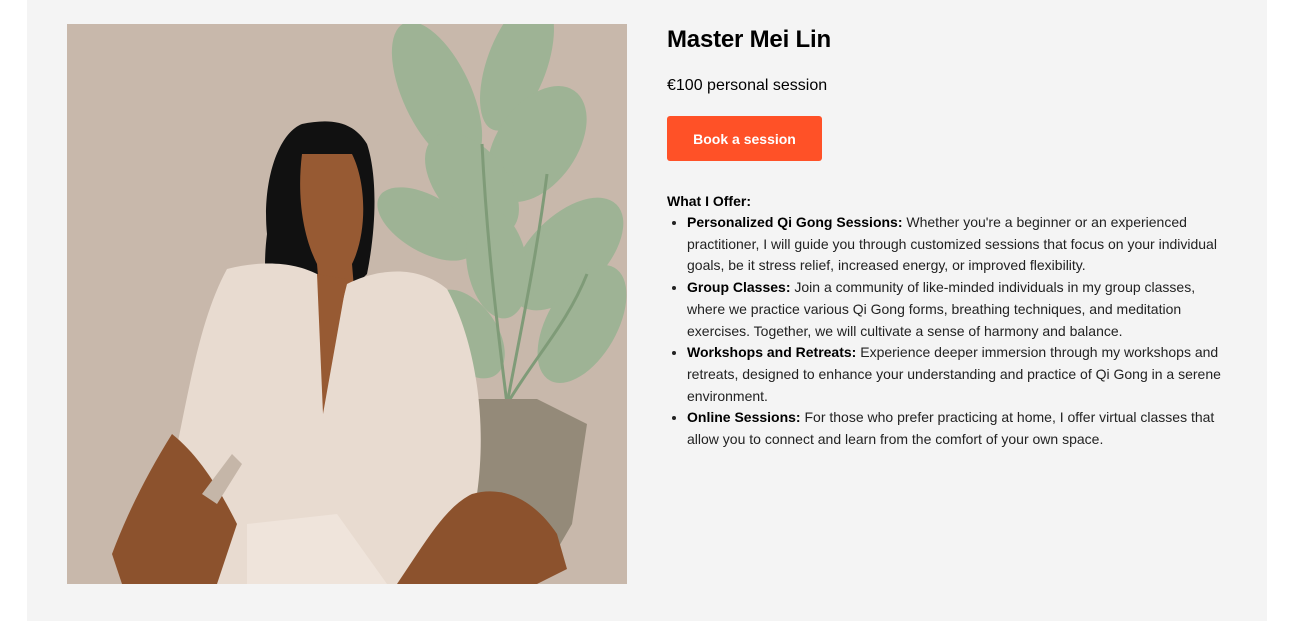 The image size is (1295, 621). What do you see at coordinates (747, 85) in the screenshot?
I see `session-price: €100 personal session` at bounding box center [747, 85].